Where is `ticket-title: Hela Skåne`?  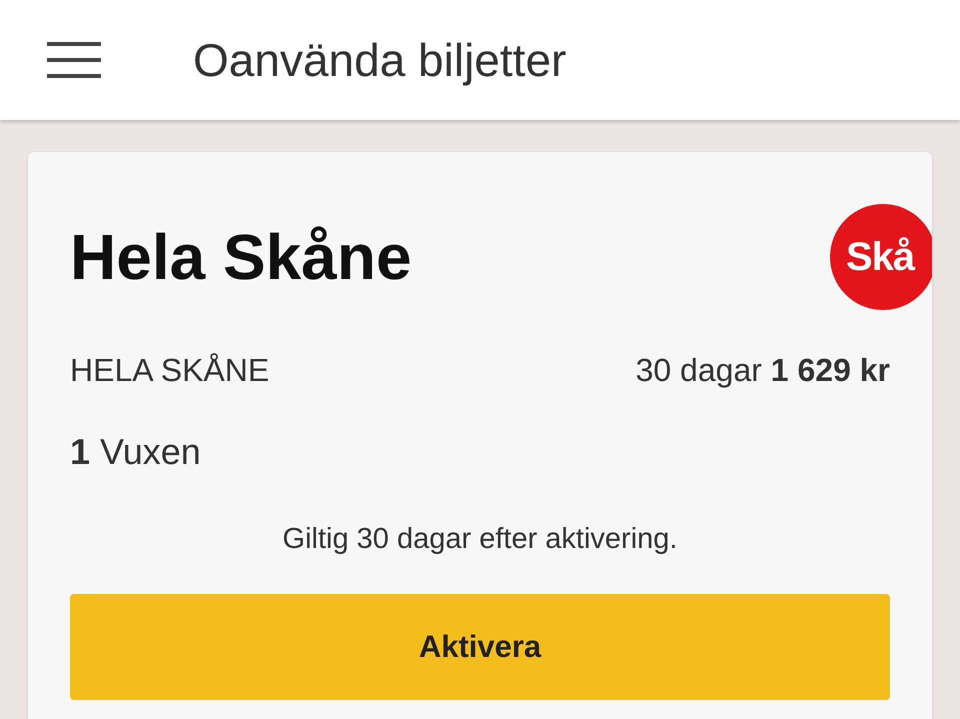 ticket-title: Hela Skåne is located at coordinates (241, 257).